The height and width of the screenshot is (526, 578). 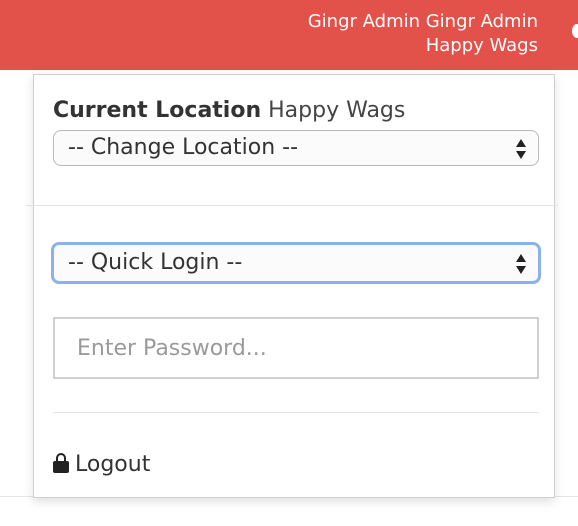 I want to click on quick-login-select: -- Quick Login --, so click(x=296, y=263).